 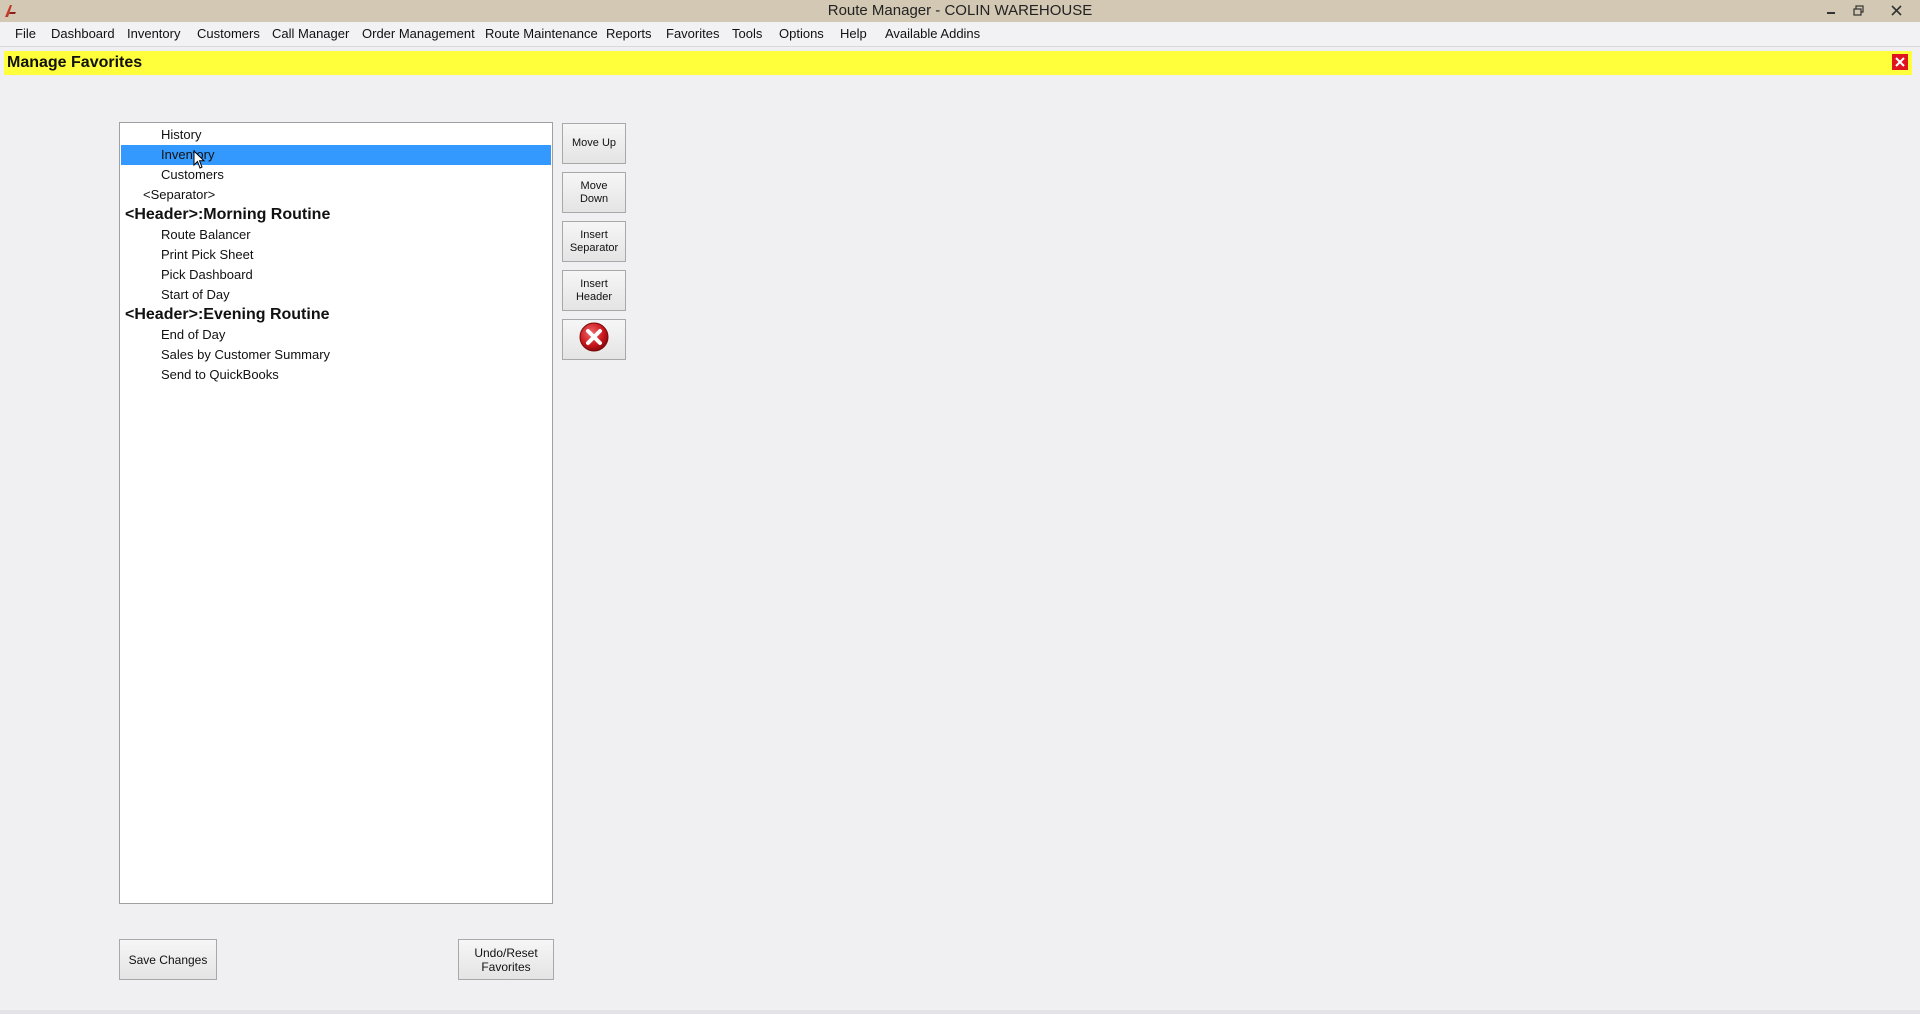 I want to click on minimize-icon, so click(x=1831, y=10).